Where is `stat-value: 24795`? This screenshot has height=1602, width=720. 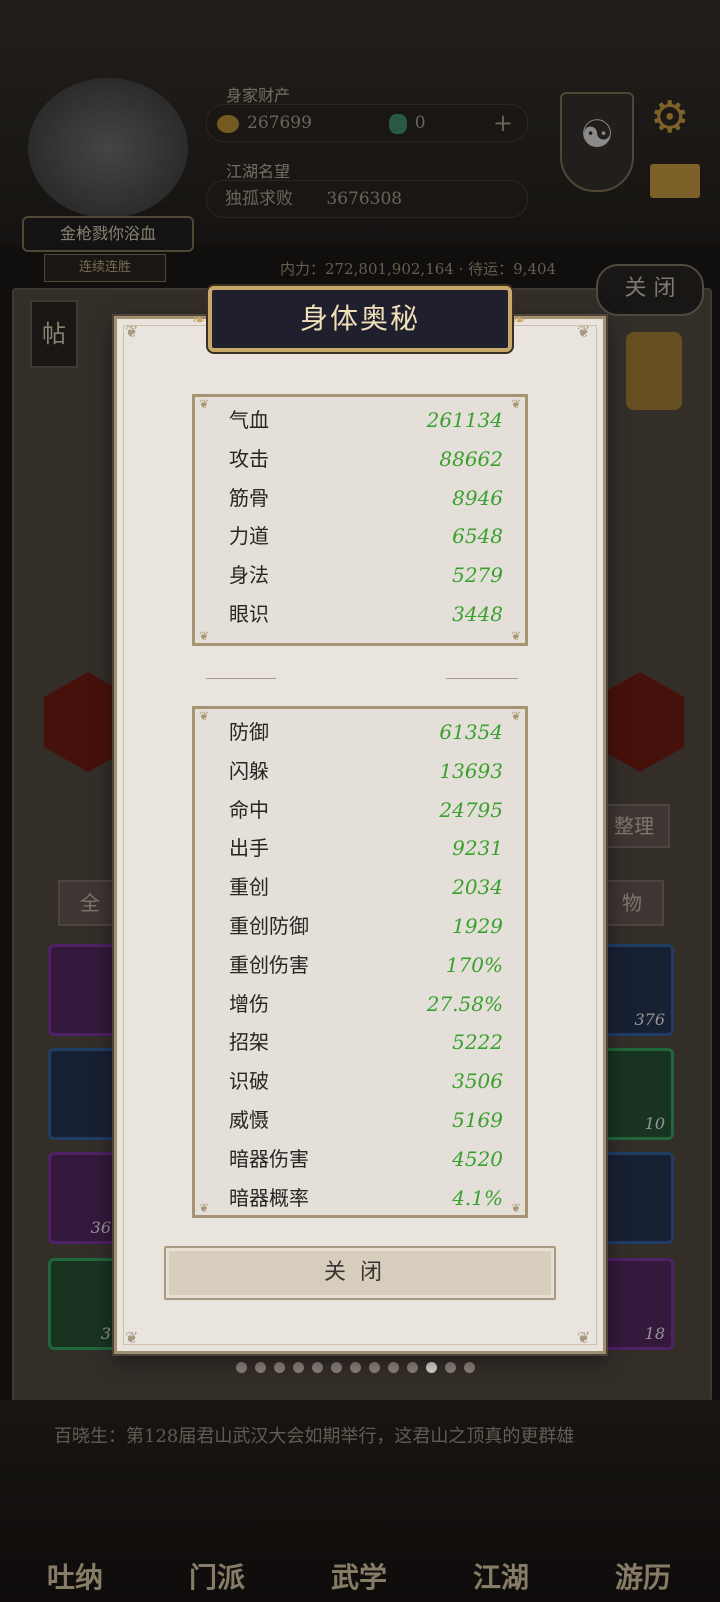
stat-value: 24795 is located at coordinates (471, 809).